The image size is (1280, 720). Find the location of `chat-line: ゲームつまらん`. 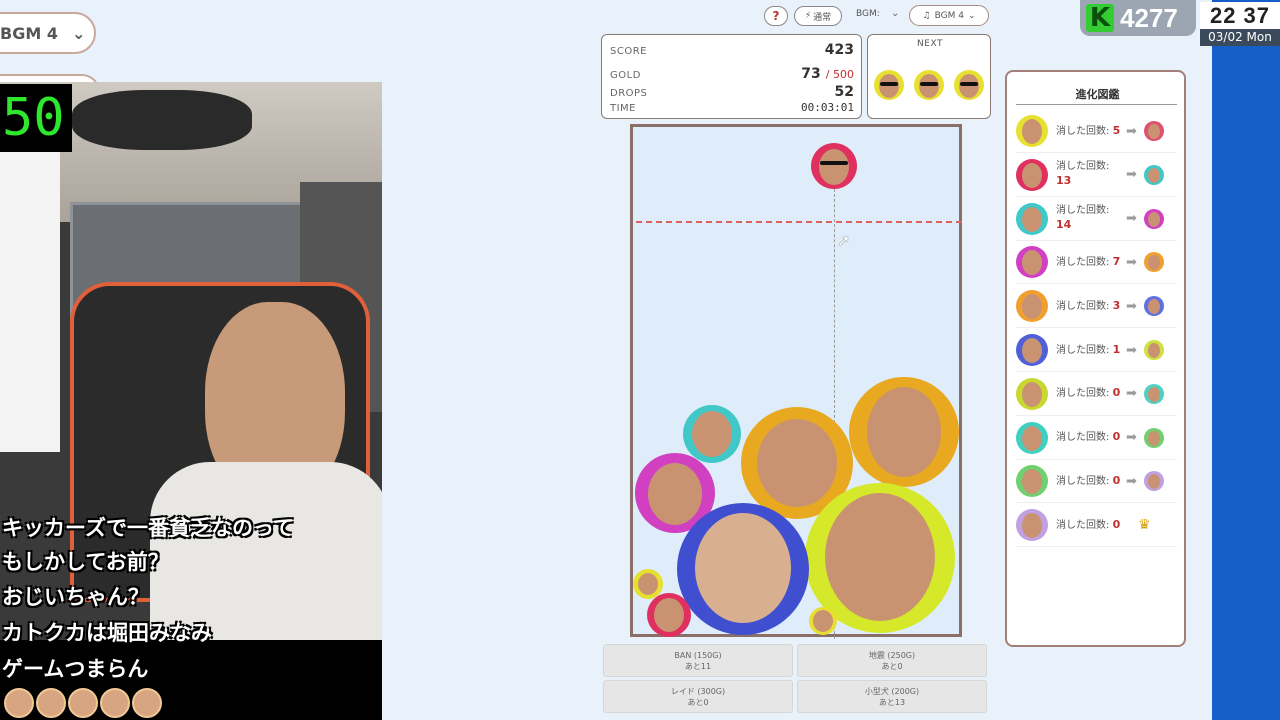

chat-line: ゲームつまらん is located at coordinates (75, 669).